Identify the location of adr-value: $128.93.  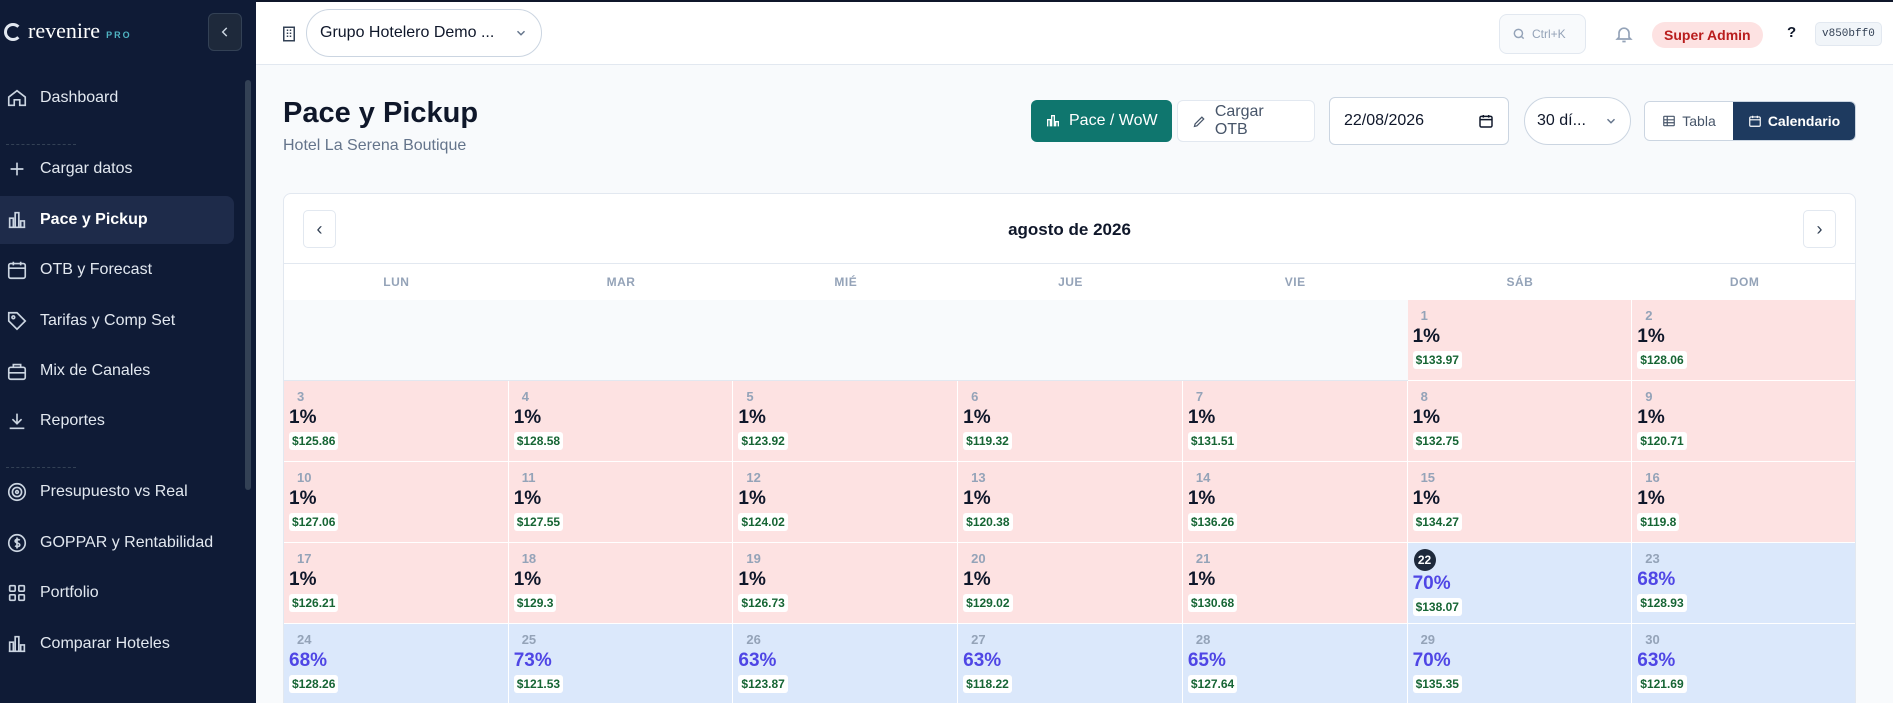
(1662, 603).